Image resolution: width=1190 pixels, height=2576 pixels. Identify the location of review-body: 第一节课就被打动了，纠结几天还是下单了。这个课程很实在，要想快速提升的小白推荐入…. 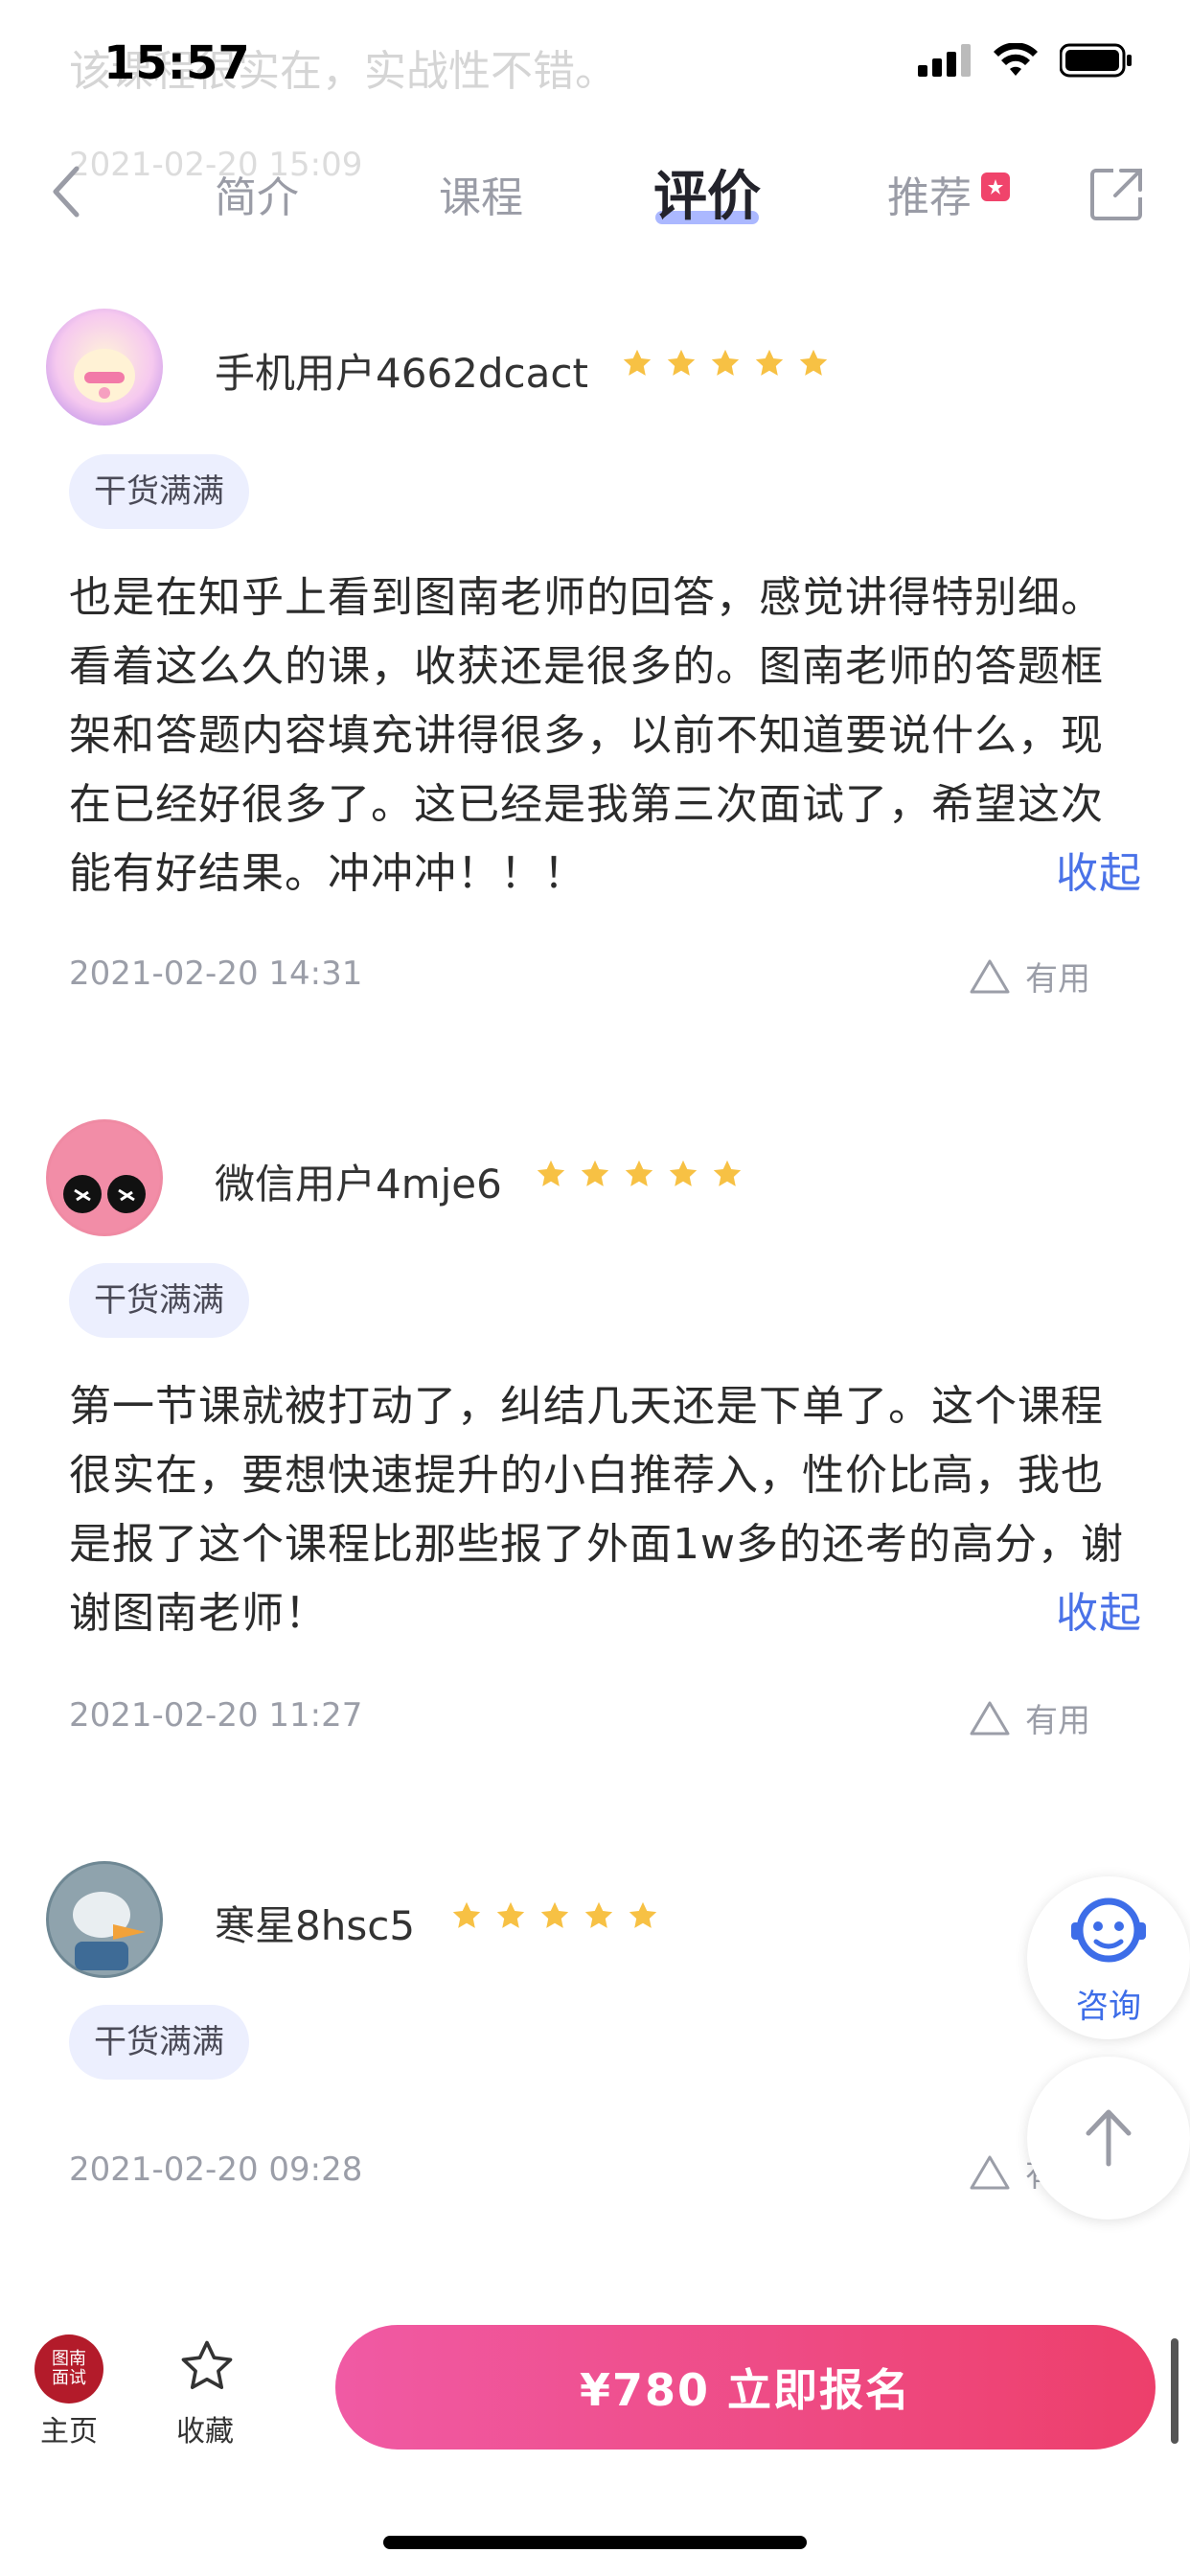
(596, 1510).